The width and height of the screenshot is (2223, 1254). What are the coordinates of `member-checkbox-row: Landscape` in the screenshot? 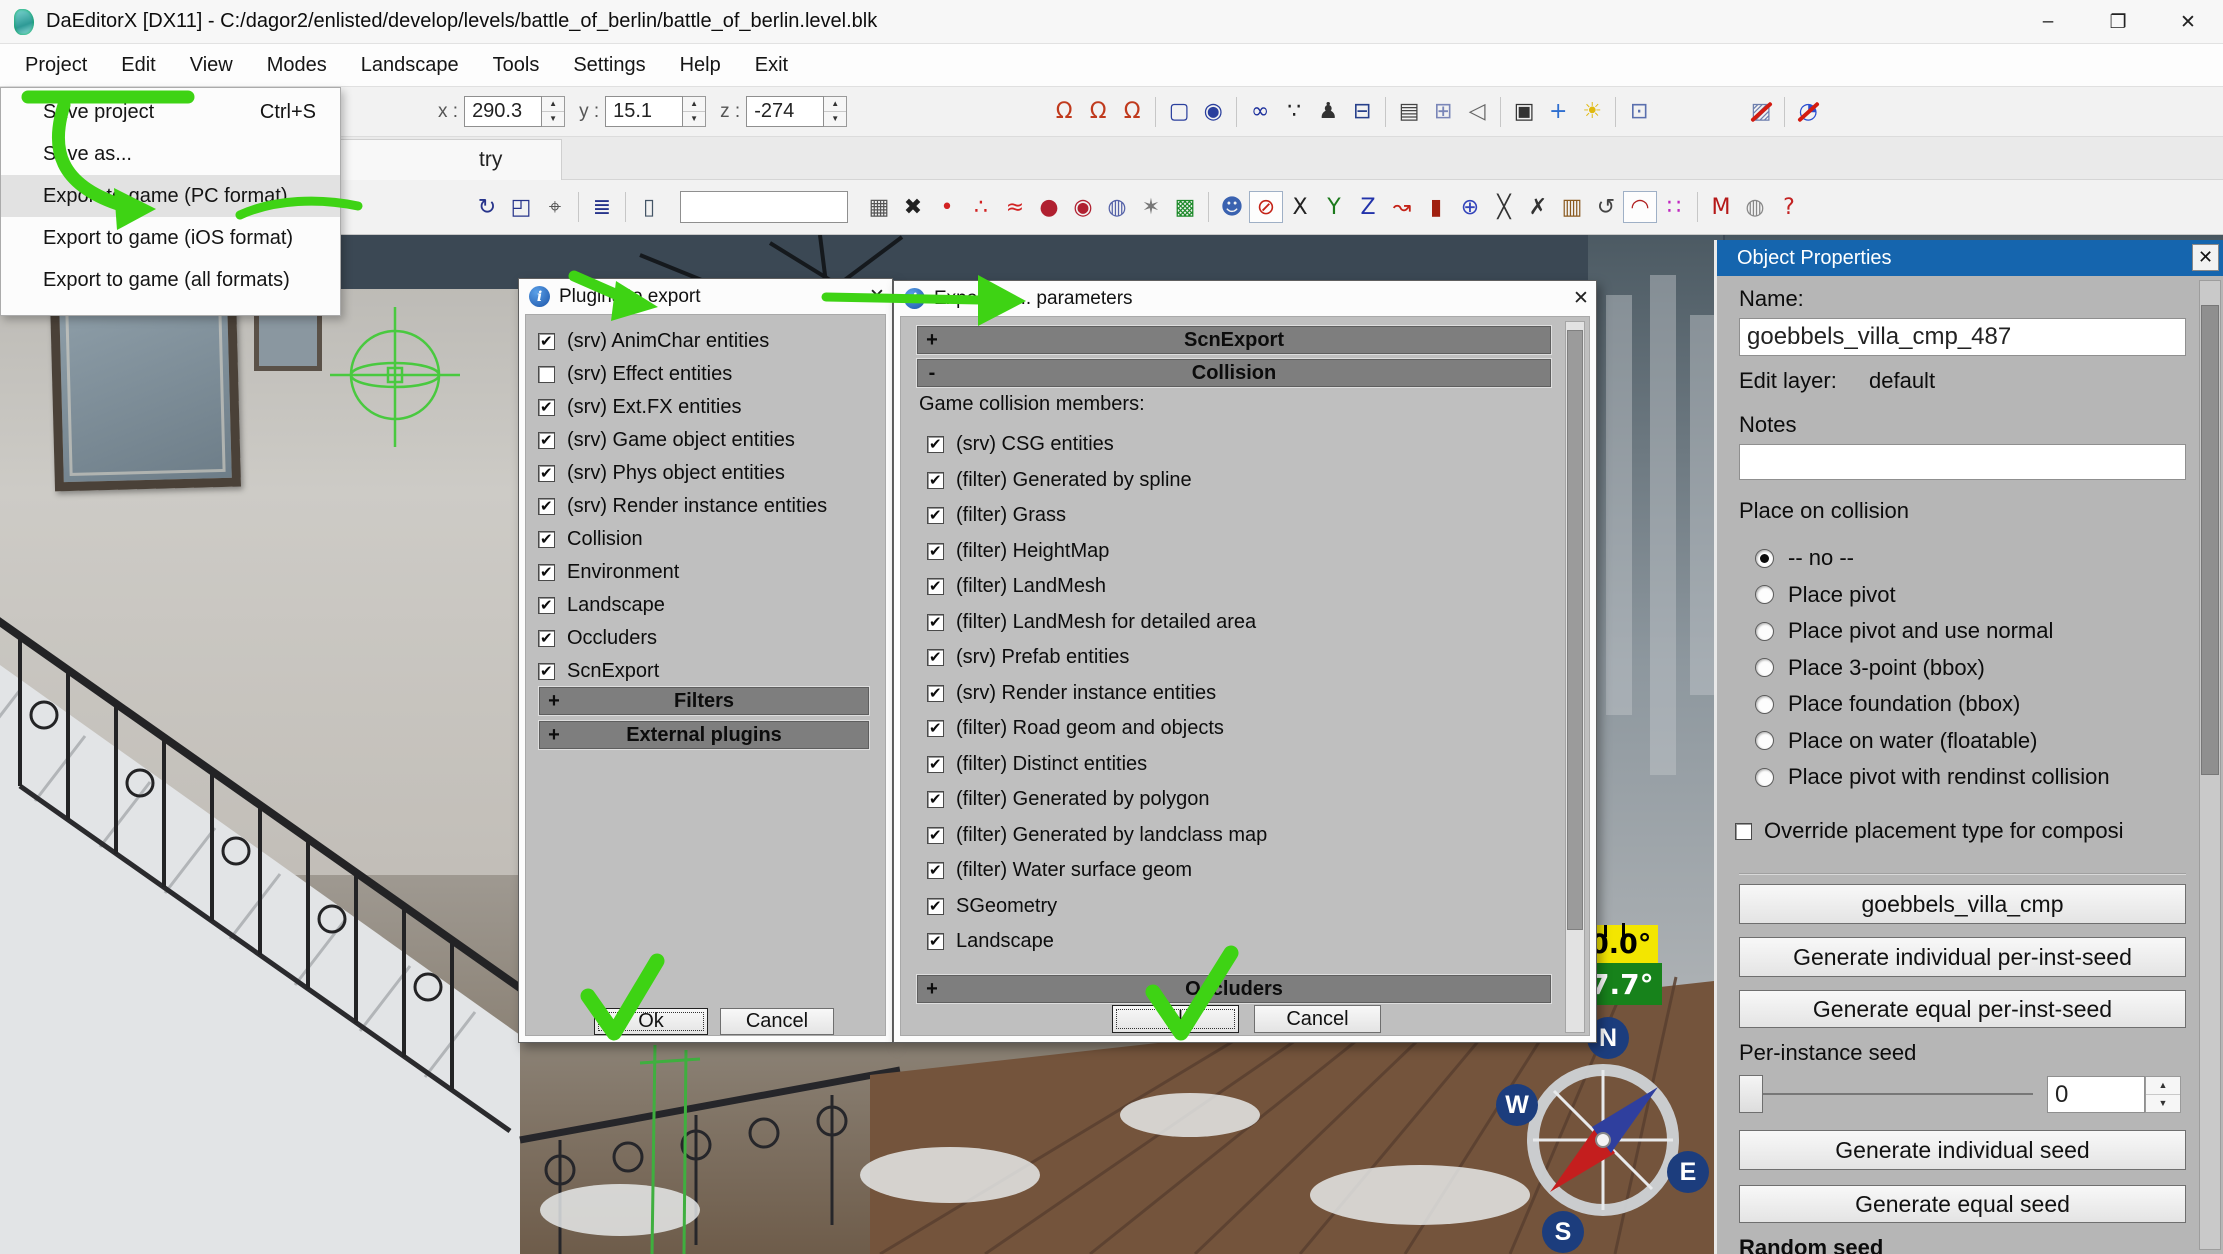 It's located at (1238, 942).